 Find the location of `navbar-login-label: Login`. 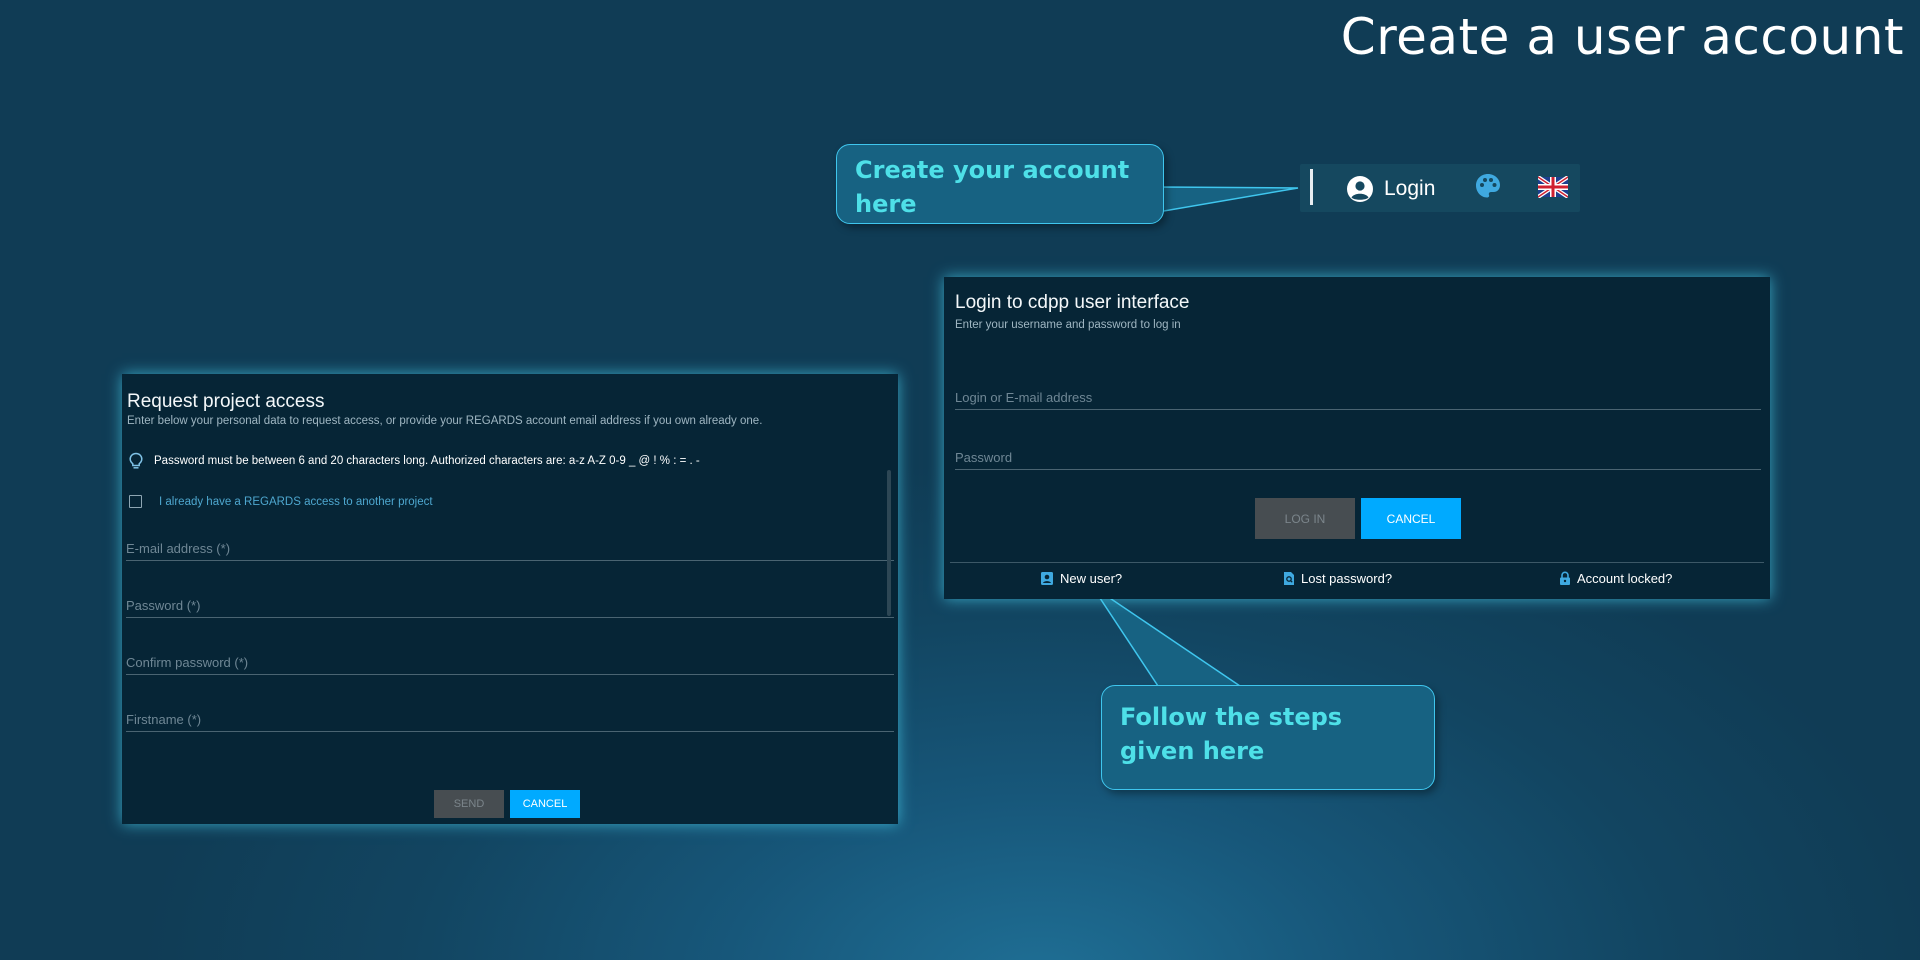

navbar-login-label: Login is located at coordinates (1410, 188).